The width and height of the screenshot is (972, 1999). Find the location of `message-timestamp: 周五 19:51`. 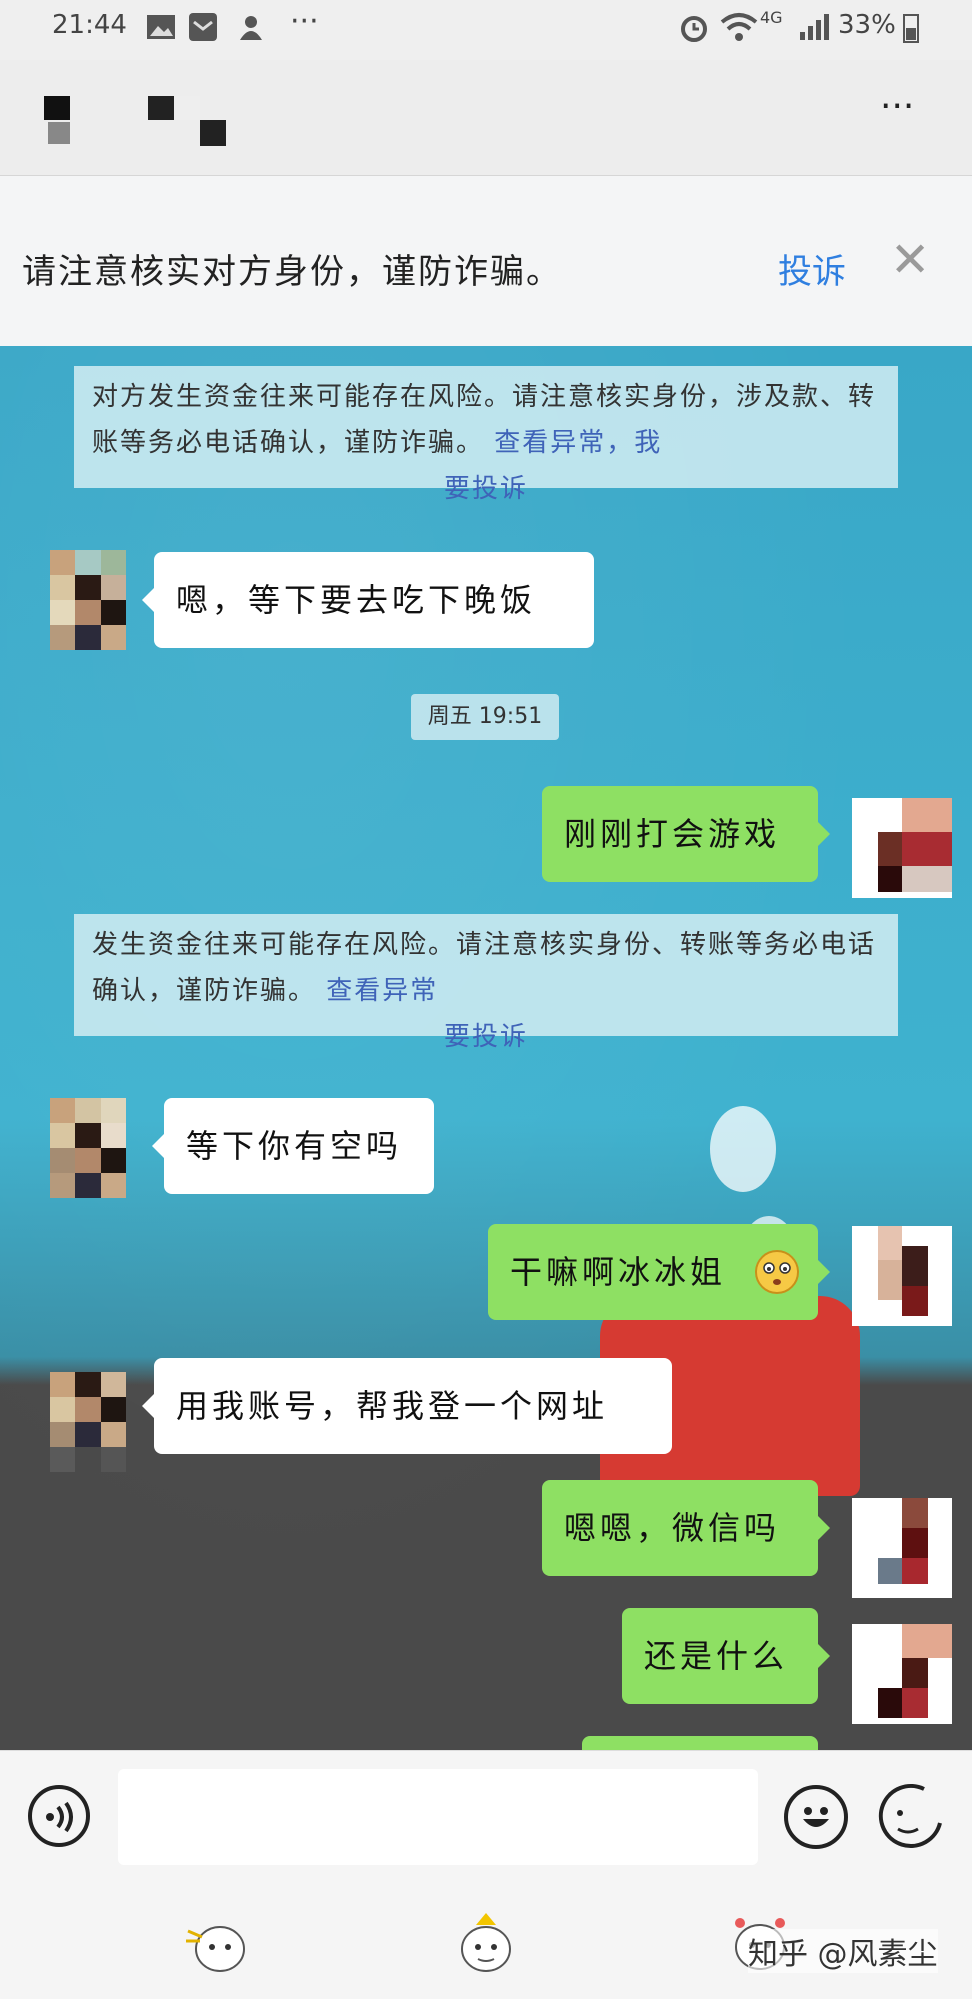

message-timestamp: 周五 19:51 is located at coordinates (485, 717).